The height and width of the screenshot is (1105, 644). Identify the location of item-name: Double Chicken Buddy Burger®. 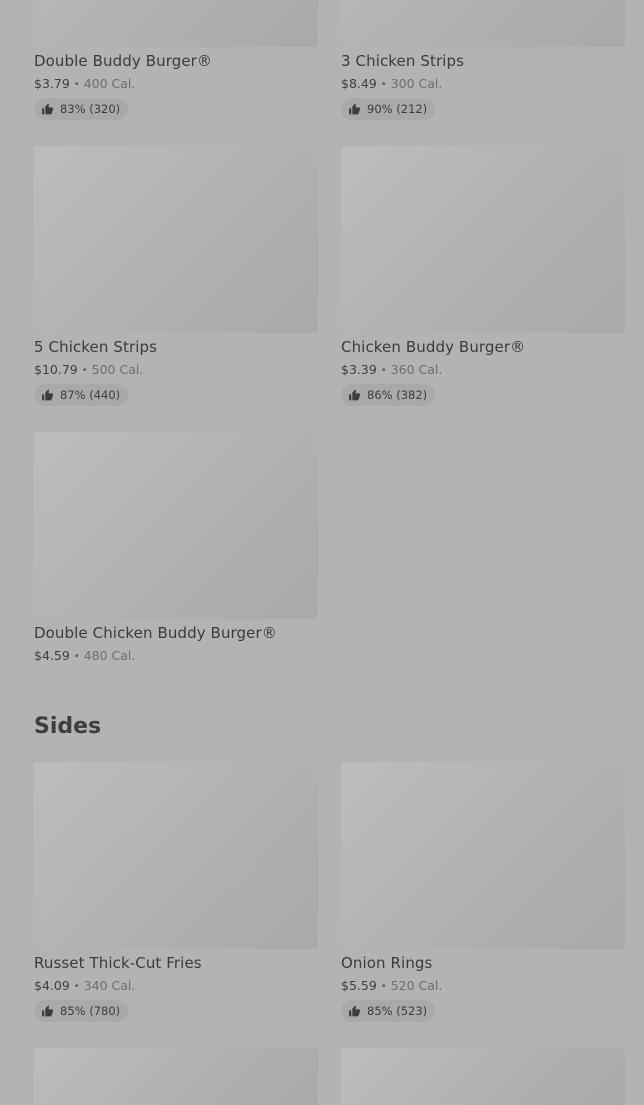
(155, 633).